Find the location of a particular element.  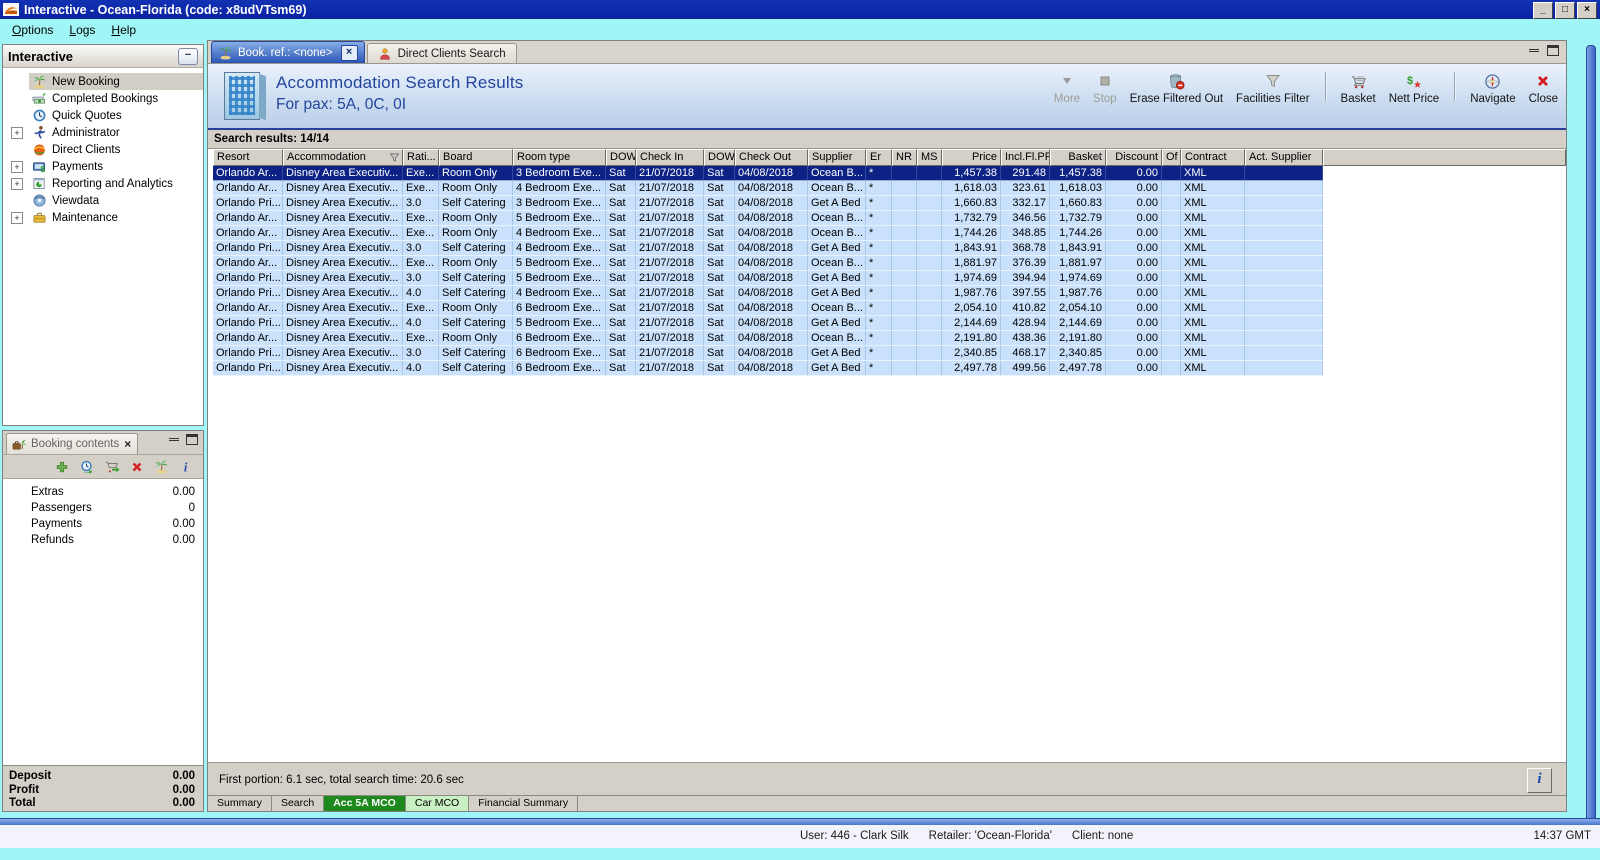

minimize-button: _ is located at coordinates (1543, 10).